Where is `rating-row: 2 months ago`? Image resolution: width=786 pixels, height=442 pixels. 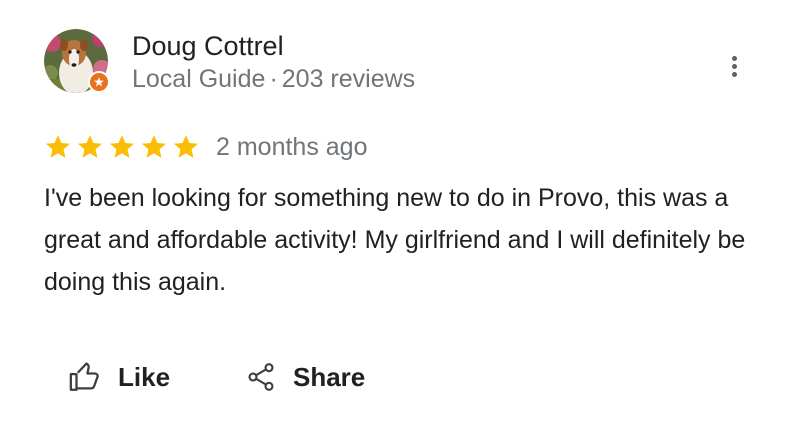 rating-row: 2 months ago is located at coordinates (206, 147).